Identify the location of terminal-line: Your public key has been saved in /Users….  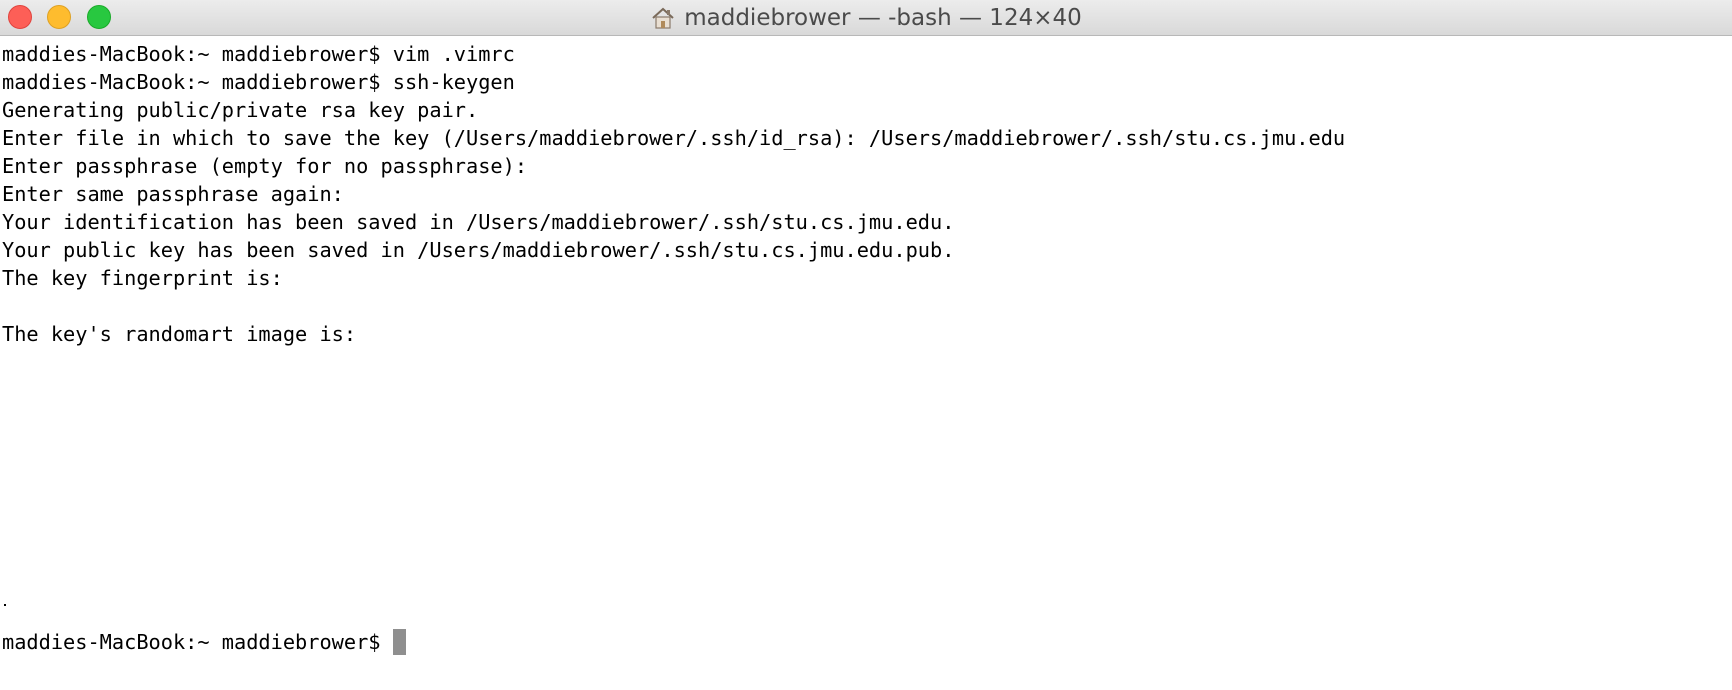
(478, 250).